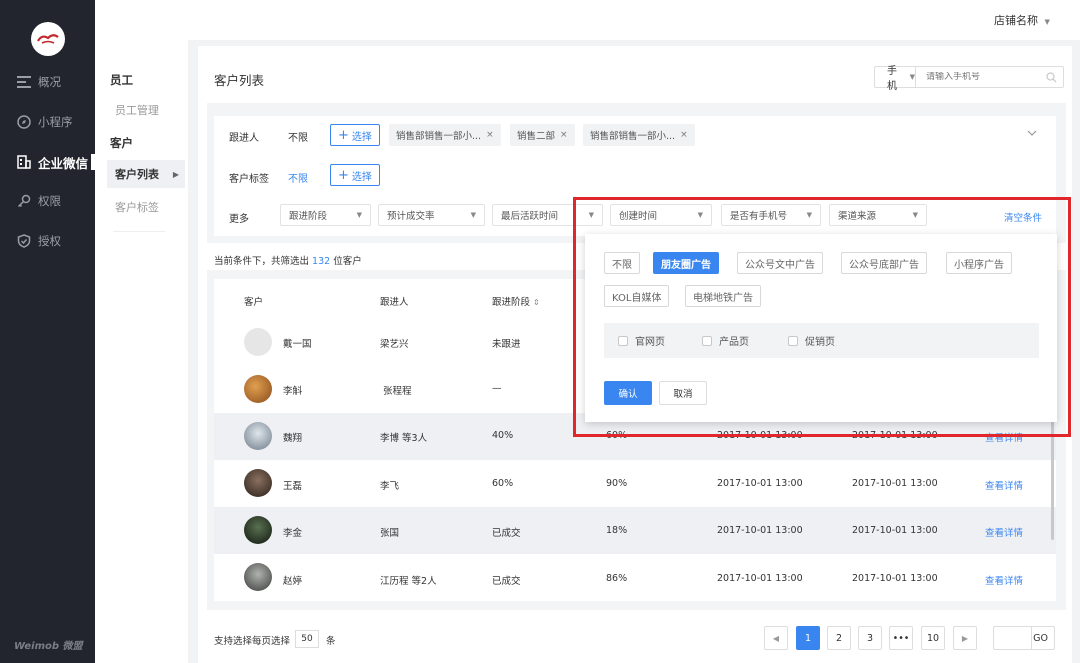  I want to click on go-button: GO, so click(1040, 638).